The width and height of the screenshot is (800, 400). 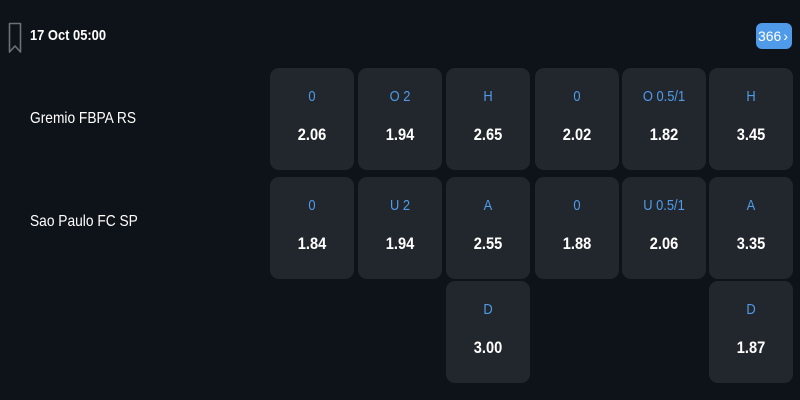 I want to click on more-markets-button: 366 ›, so click(x=774, y=36).